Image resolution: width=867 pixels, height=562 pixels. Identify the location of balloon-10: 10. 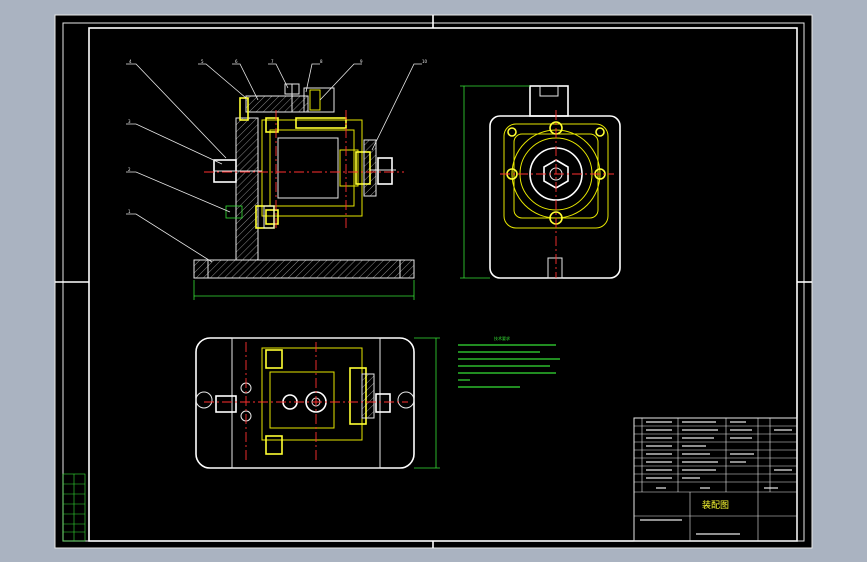
(425, 61).